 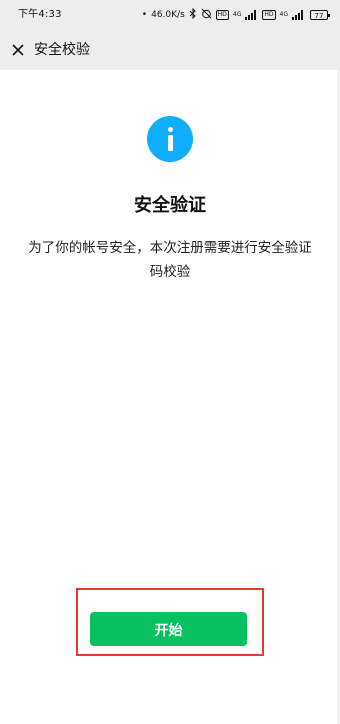 I want to click on info-icon, so click(x=170, y=139).